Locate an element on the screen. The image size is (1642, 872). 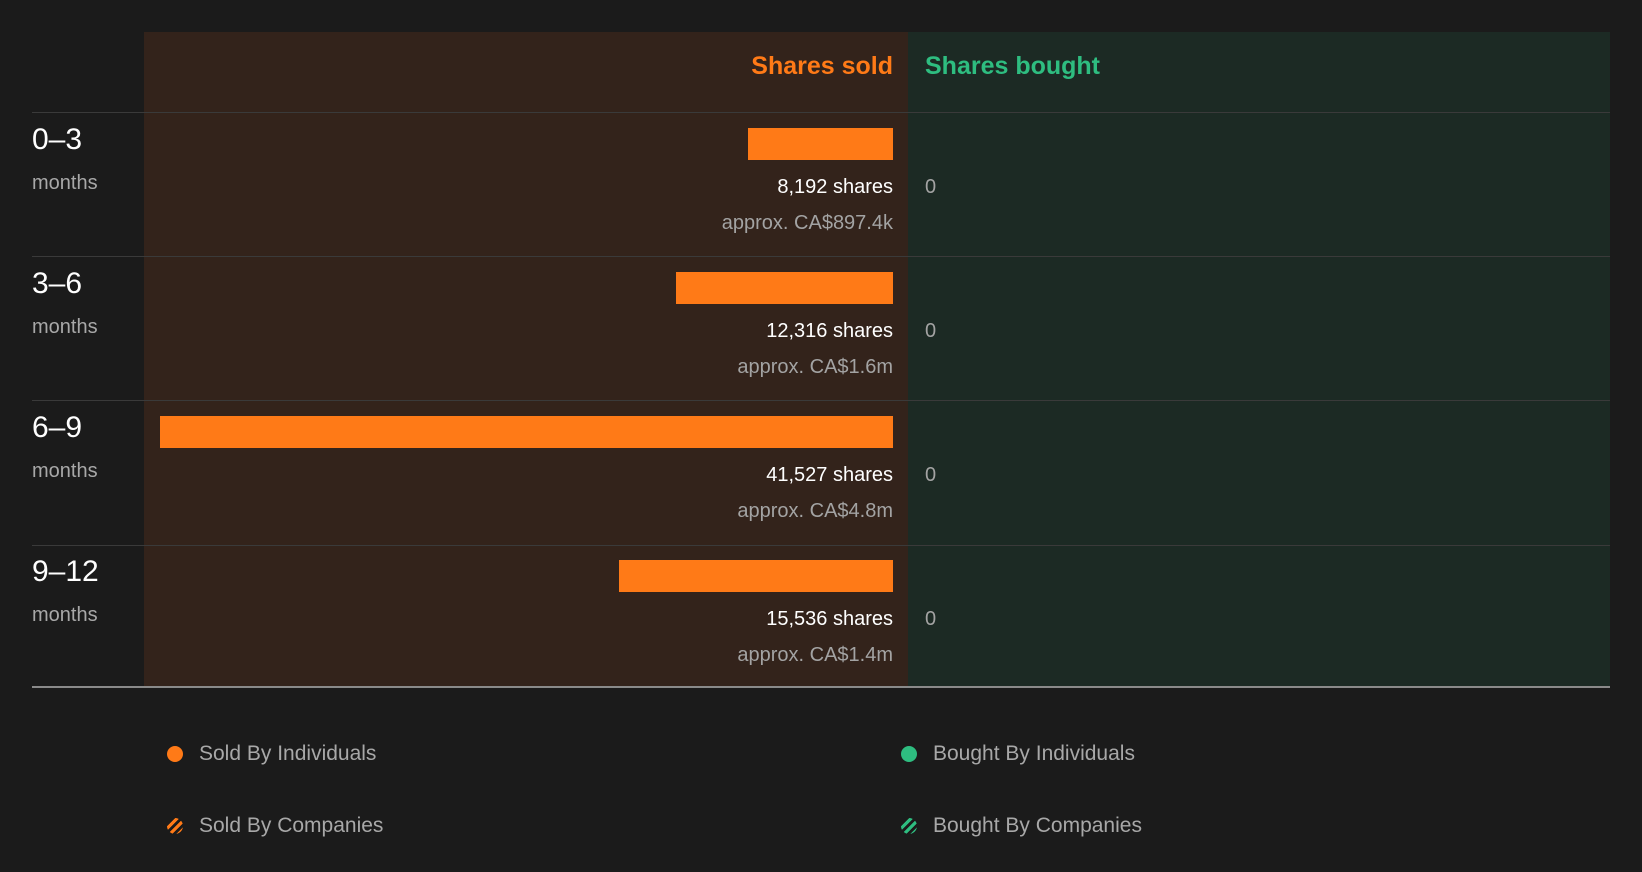
legend-bought-by-companies: Bought By Companies is located at coordinates (1021, 826).